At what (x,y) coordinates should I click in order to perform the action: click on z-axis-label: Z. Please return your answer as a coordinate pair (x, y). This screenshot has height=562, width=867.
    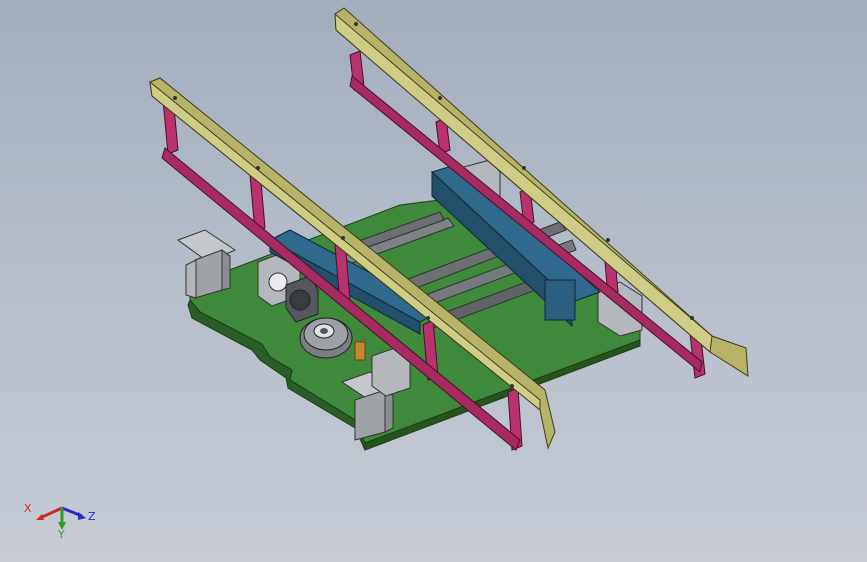
    Looking at the image, I should click on (92, 516).